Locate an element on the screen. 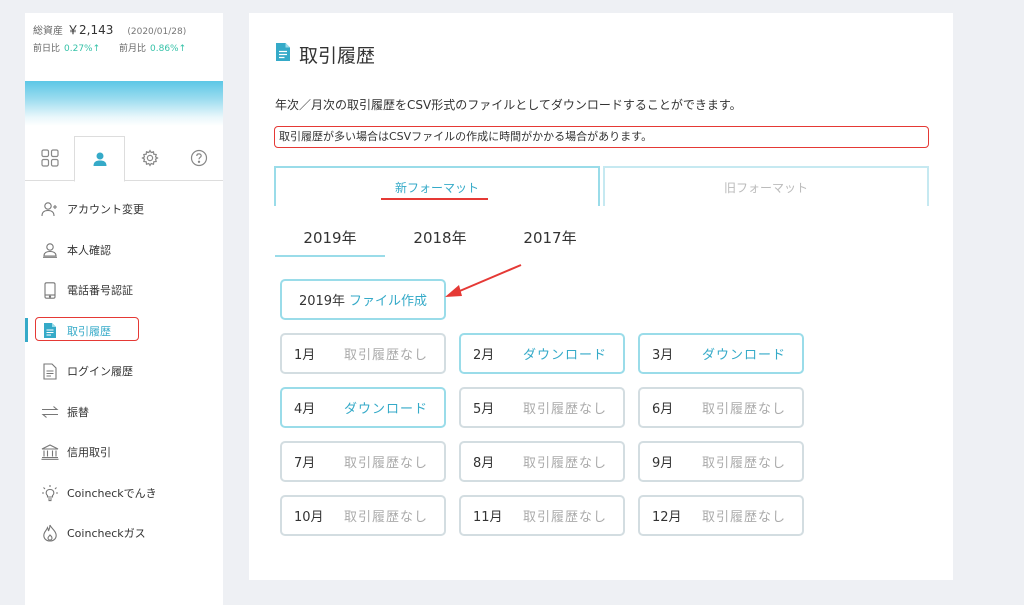 This screenshot has height=605, width=1024. sidebar-item-label: Coincheckでんき is located at coordinates (112, 493).